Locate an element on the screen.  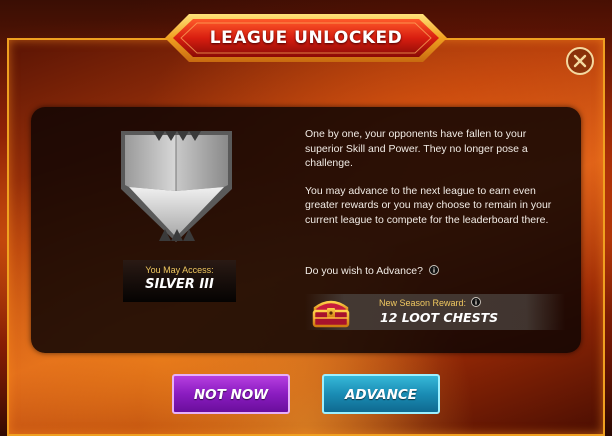
season-reward-strip: New Season Reward: 12 LOOT CHESTS is located at coordinates (435, 312).